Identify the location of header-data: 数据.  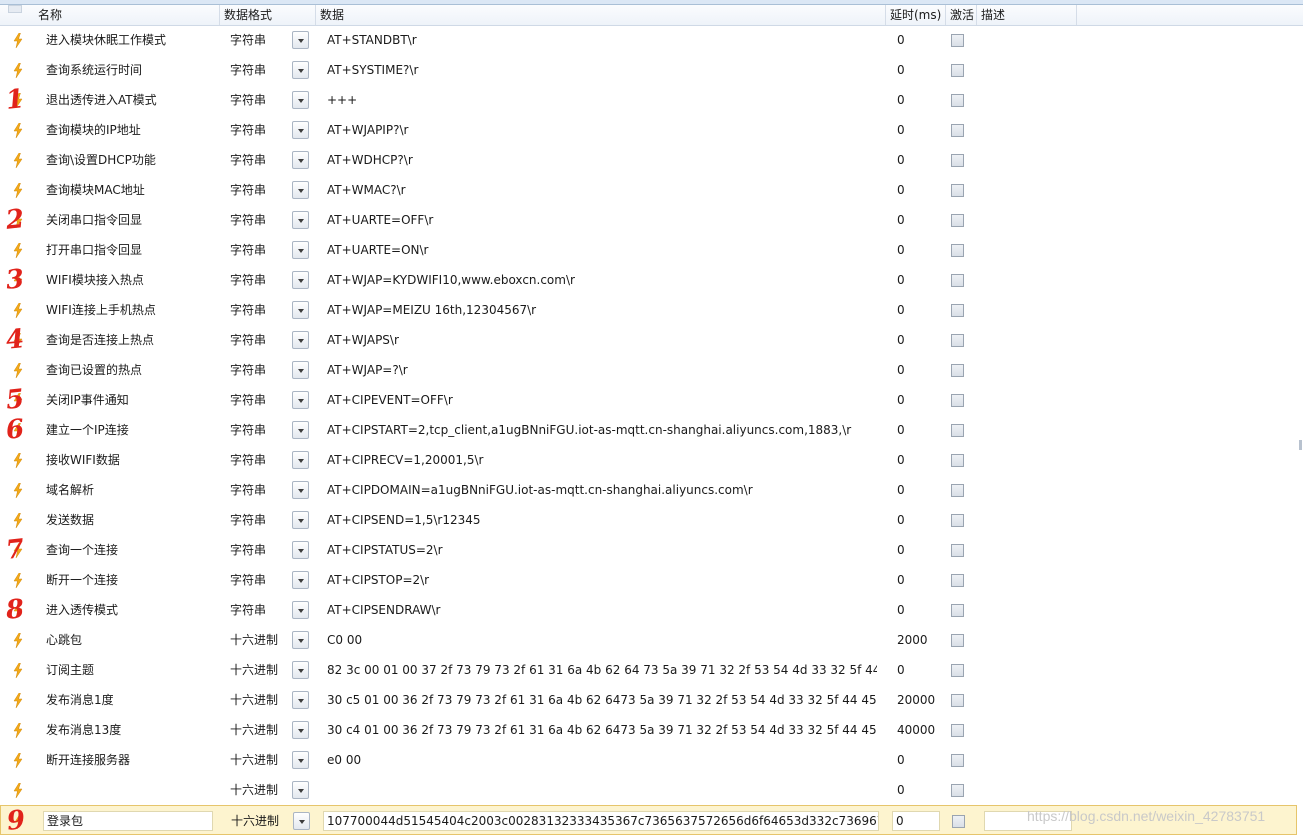
(601, 15).